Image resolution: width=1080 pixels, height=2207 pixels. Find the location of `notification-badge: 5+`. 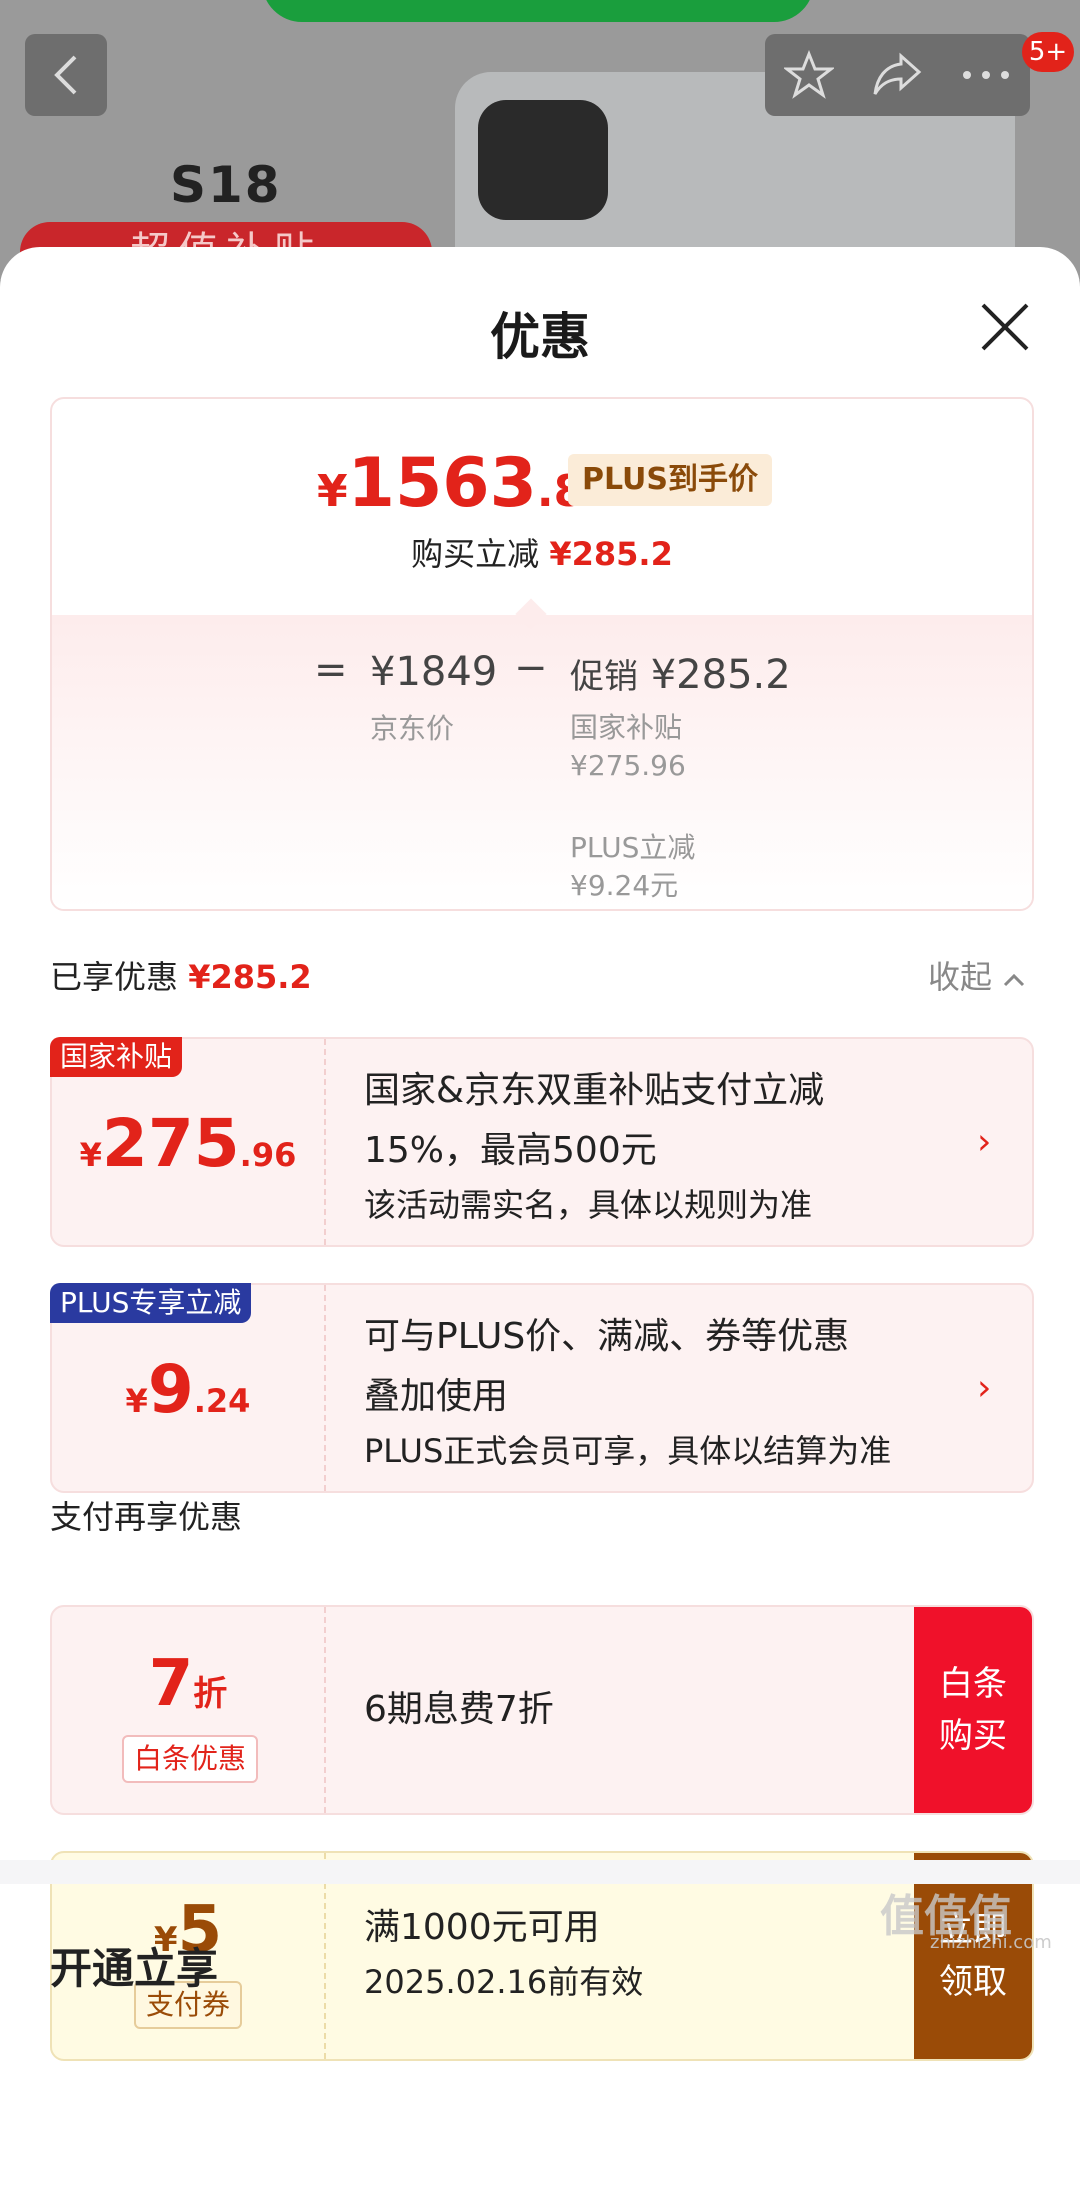

notification-badge: 5+ is located at coordinates (1048, 52).